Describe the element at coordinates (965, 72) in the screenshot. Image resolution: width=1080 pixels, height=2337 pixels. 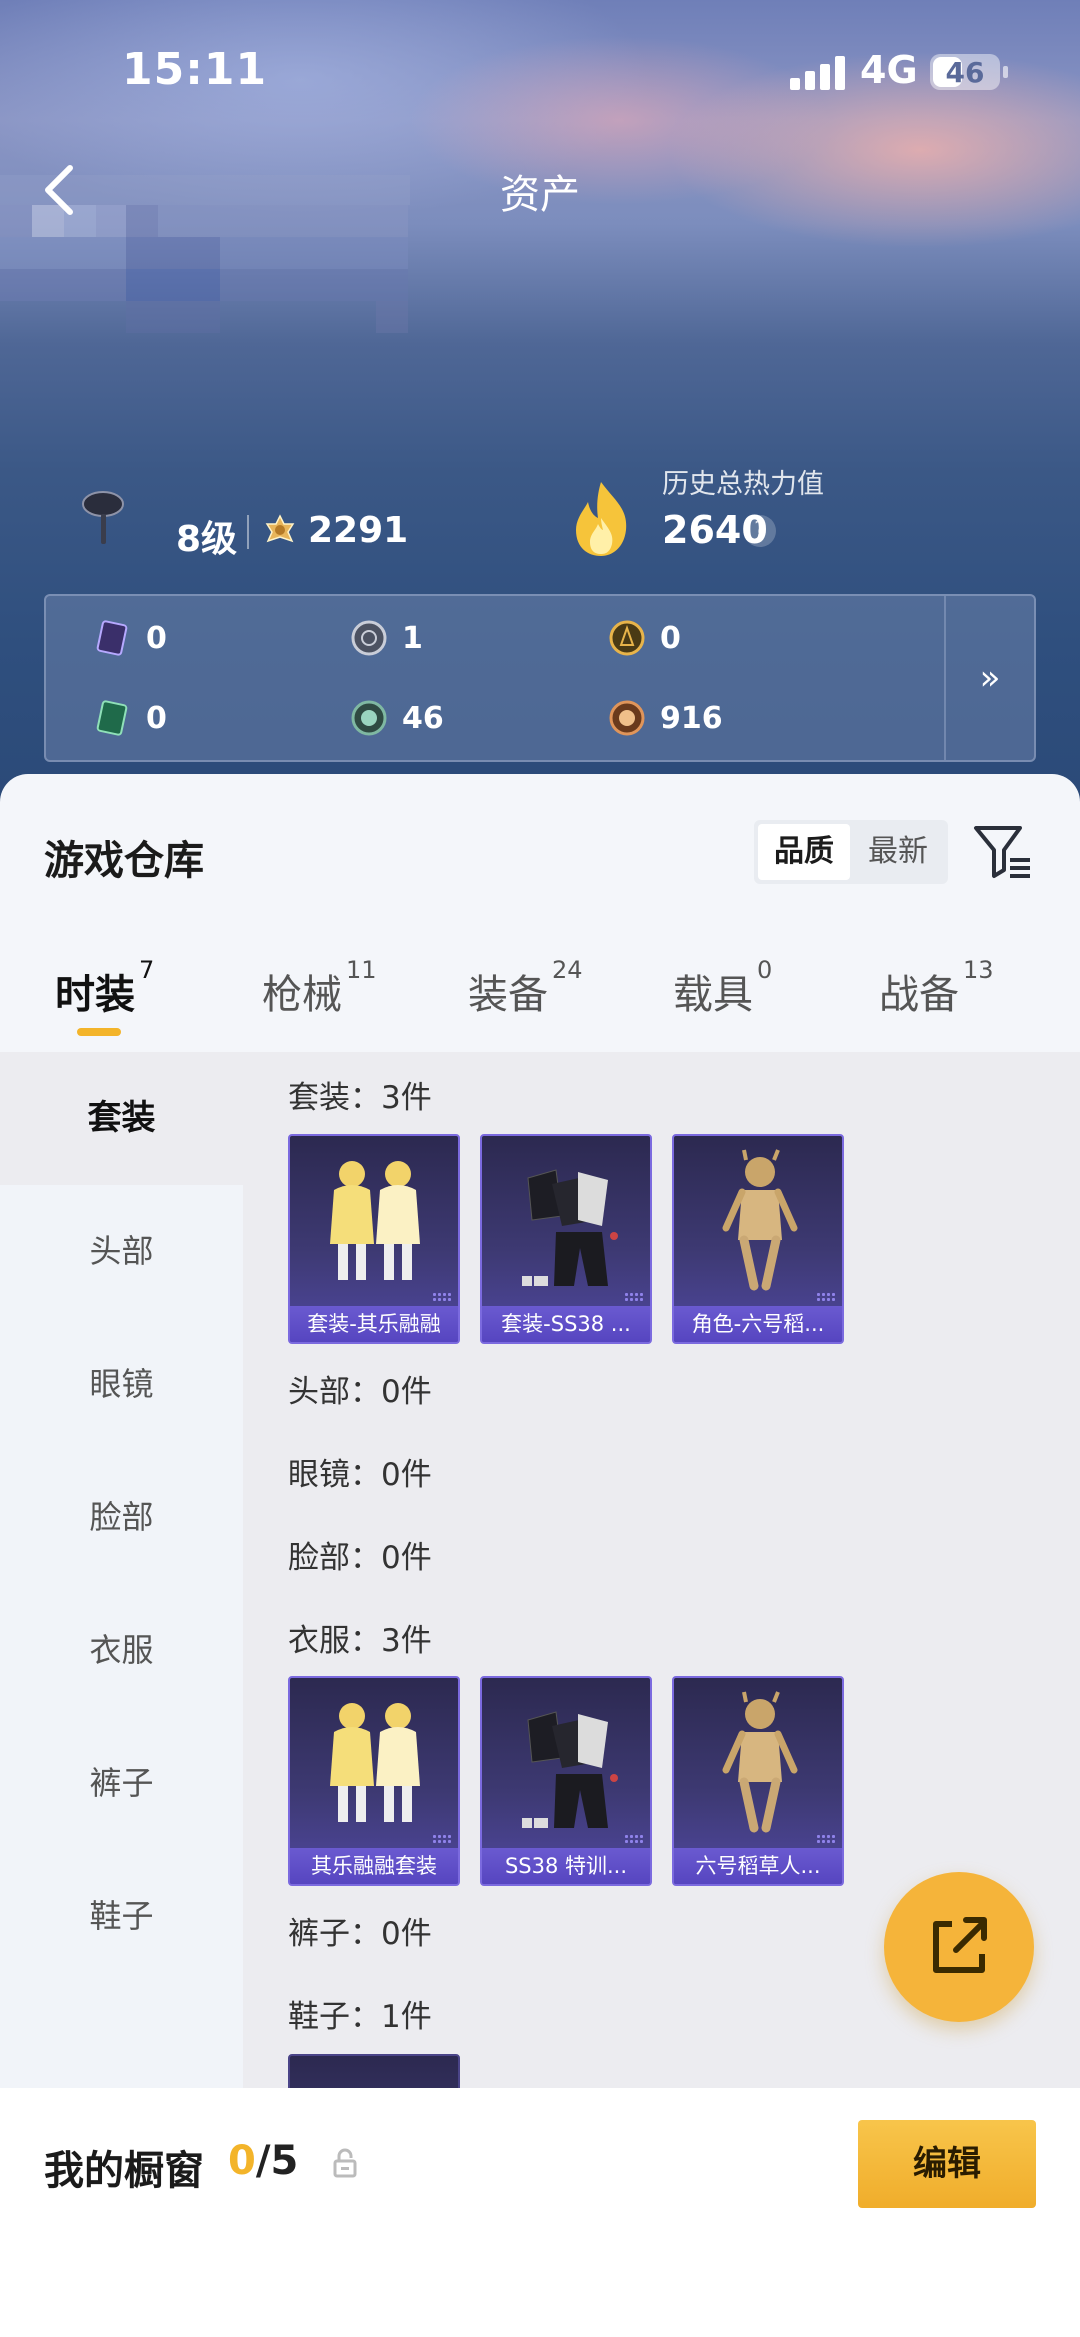
I see `battery-level: 46` at that location.